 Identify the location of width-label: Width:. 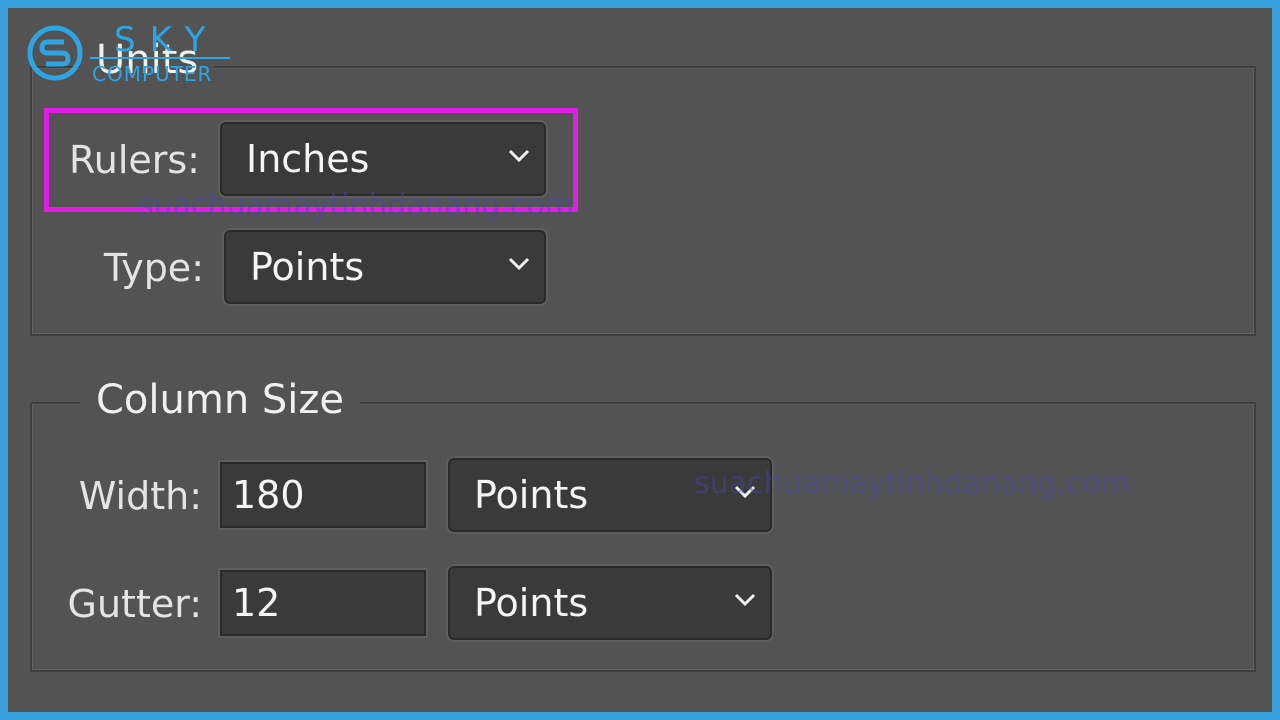
(140, 496).